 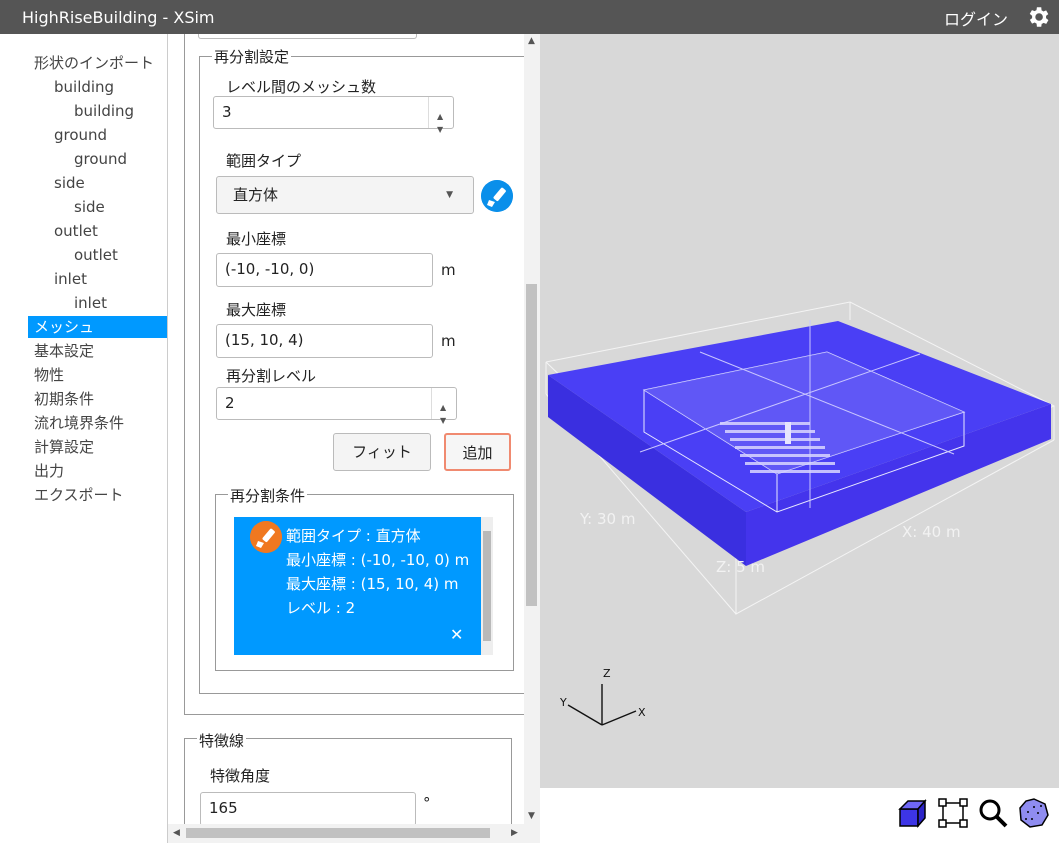 I want to click on min-coord-label: 最小座標, so click(x=256, y=239).